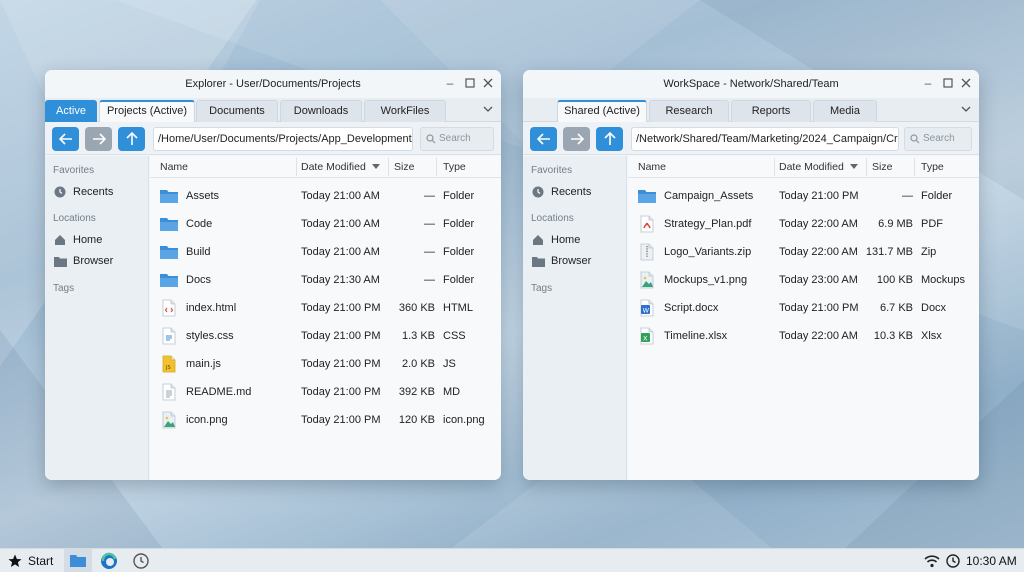  I want to click on table-row: README.md Today 21:00 PM 392 KB MD, so click(325, 392).